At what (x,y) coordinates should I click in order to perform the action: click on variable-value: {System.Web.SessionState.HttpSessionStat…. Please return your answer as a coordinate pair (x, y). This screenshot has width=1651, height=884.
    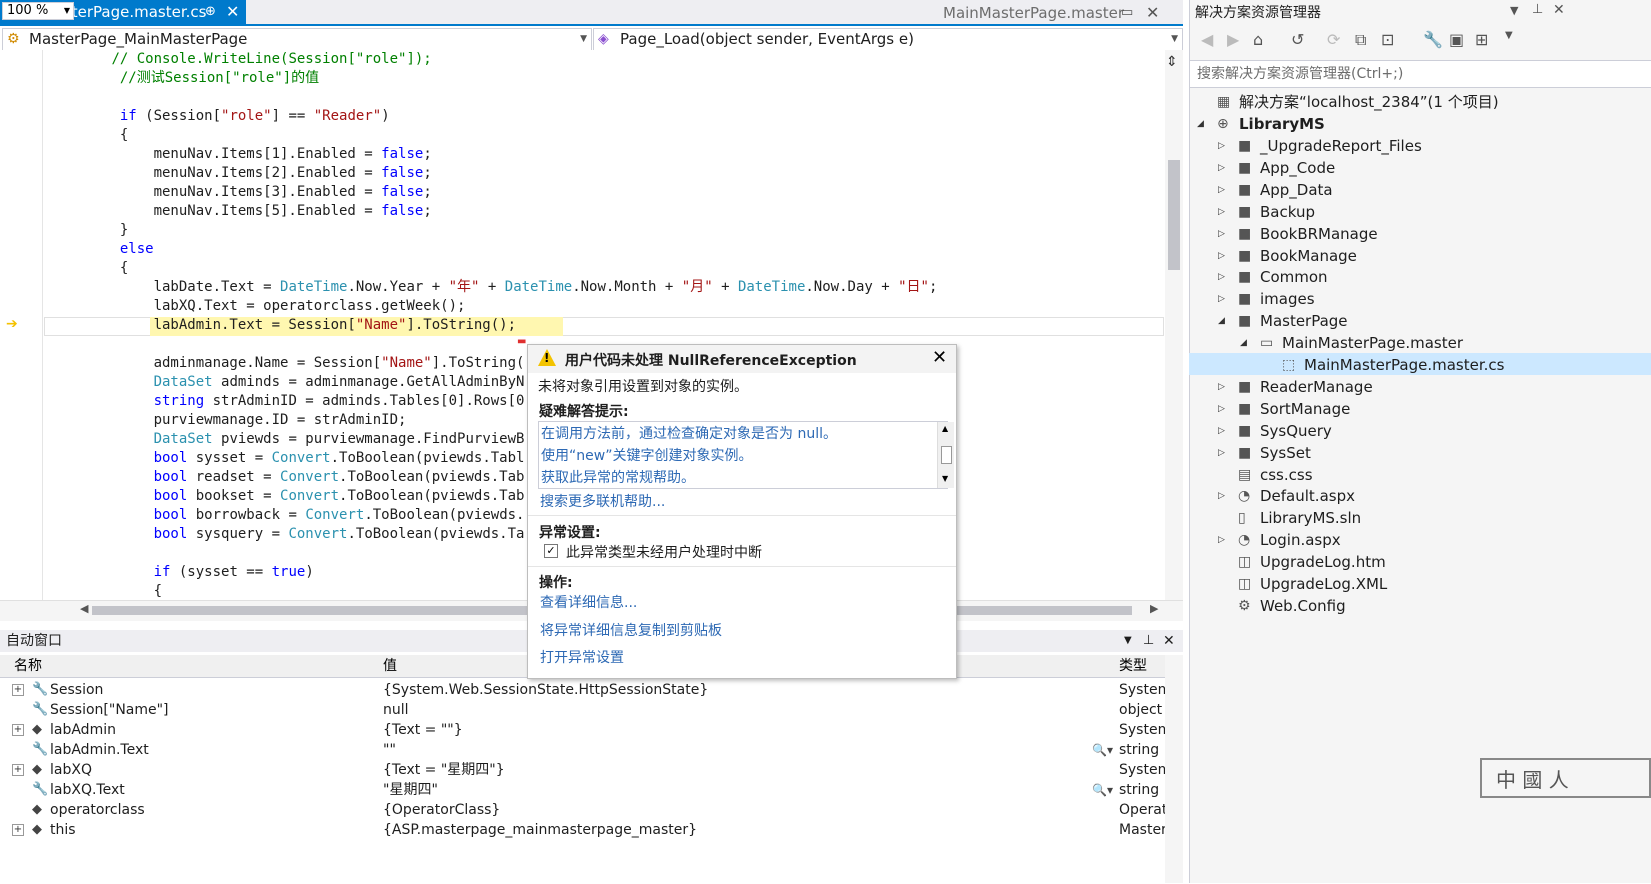
    Looking at the image, I should click on (545, 690).